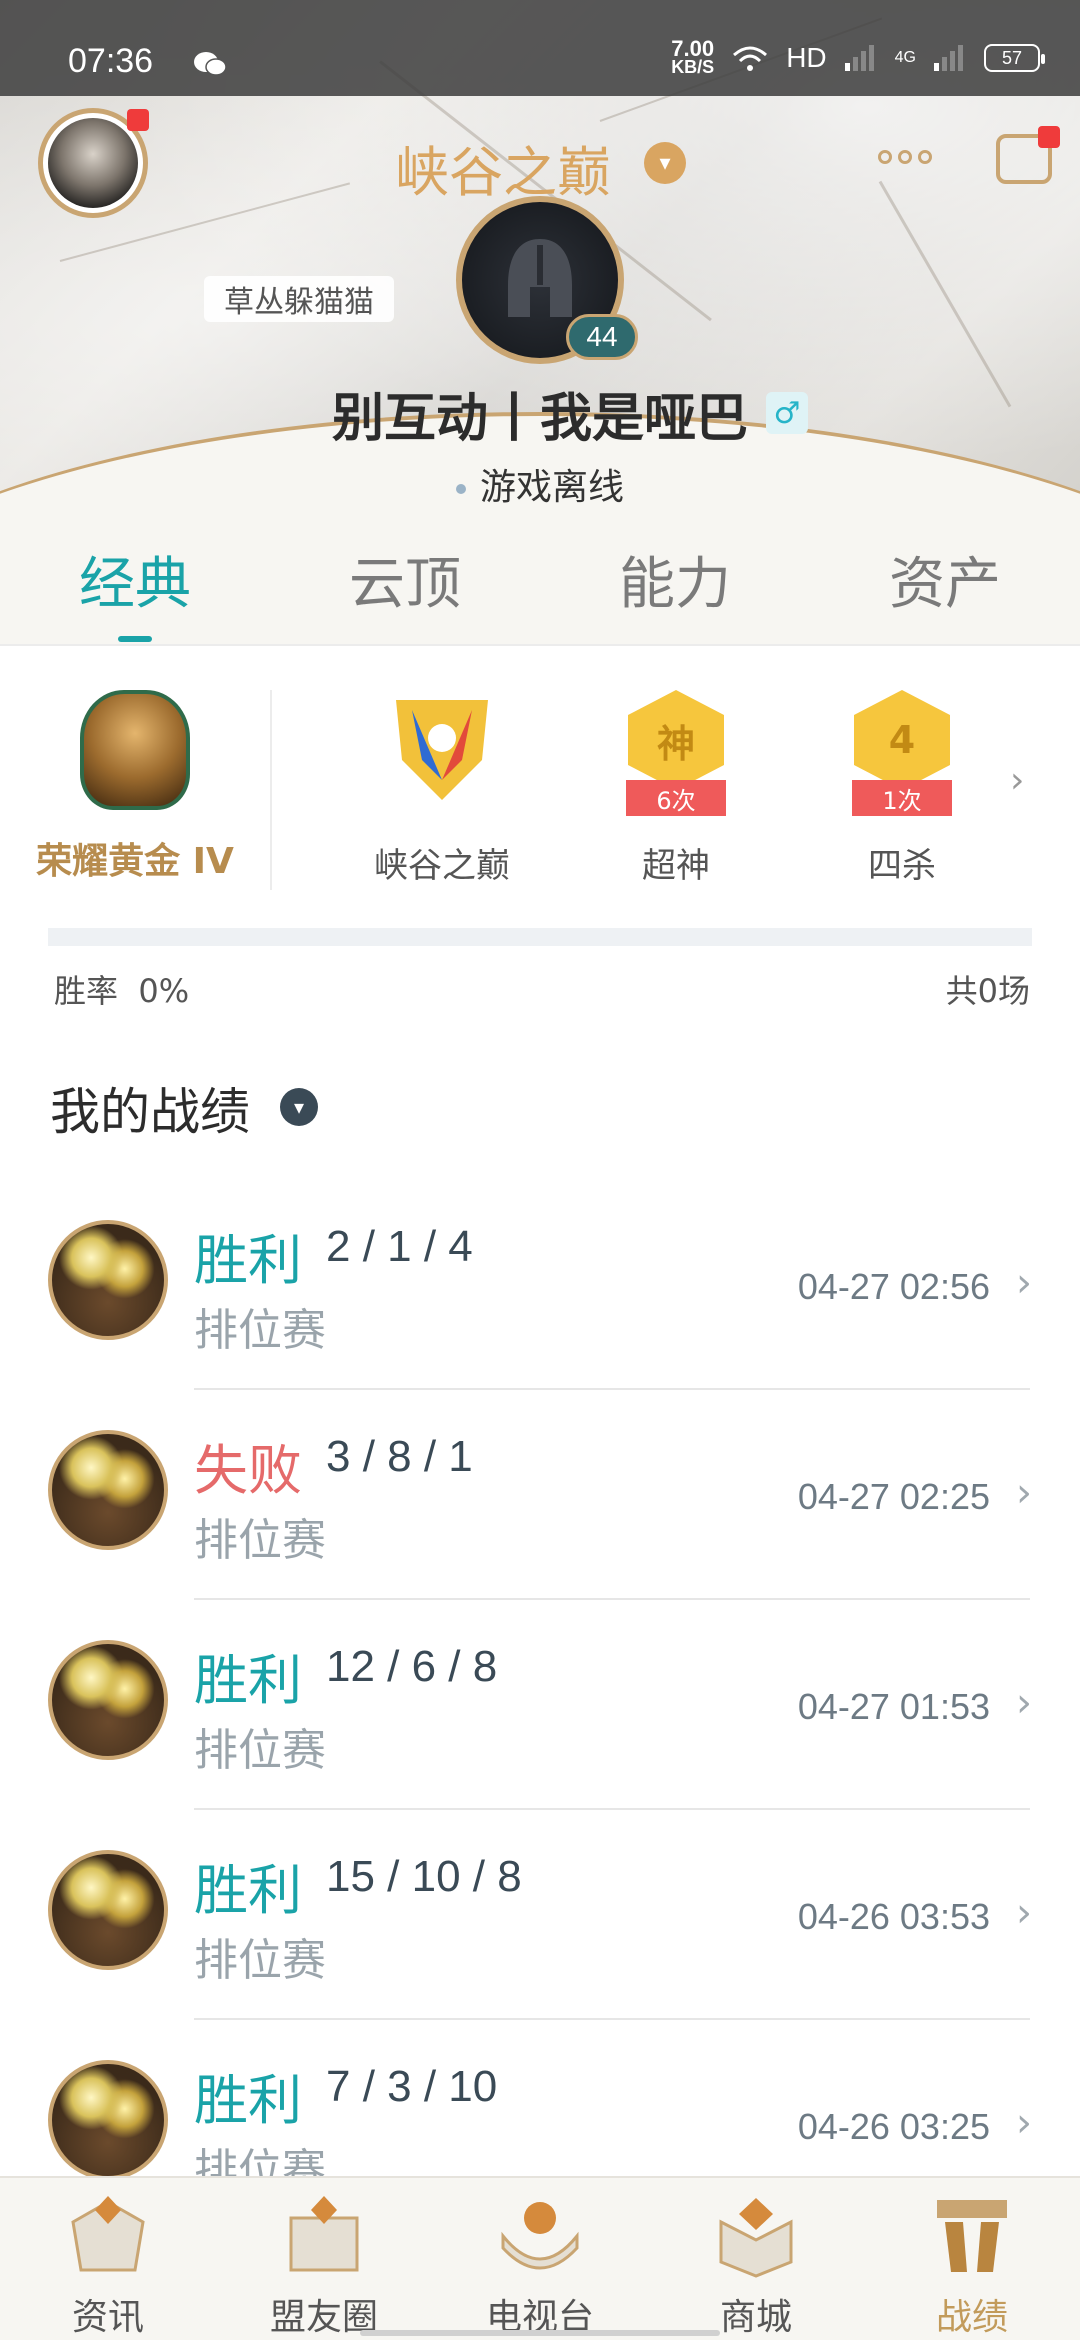  I want to click on match-row: 胜利 2 / 1 / 4 排位赛 04-27 02:56 ›, so click(540, 1285).